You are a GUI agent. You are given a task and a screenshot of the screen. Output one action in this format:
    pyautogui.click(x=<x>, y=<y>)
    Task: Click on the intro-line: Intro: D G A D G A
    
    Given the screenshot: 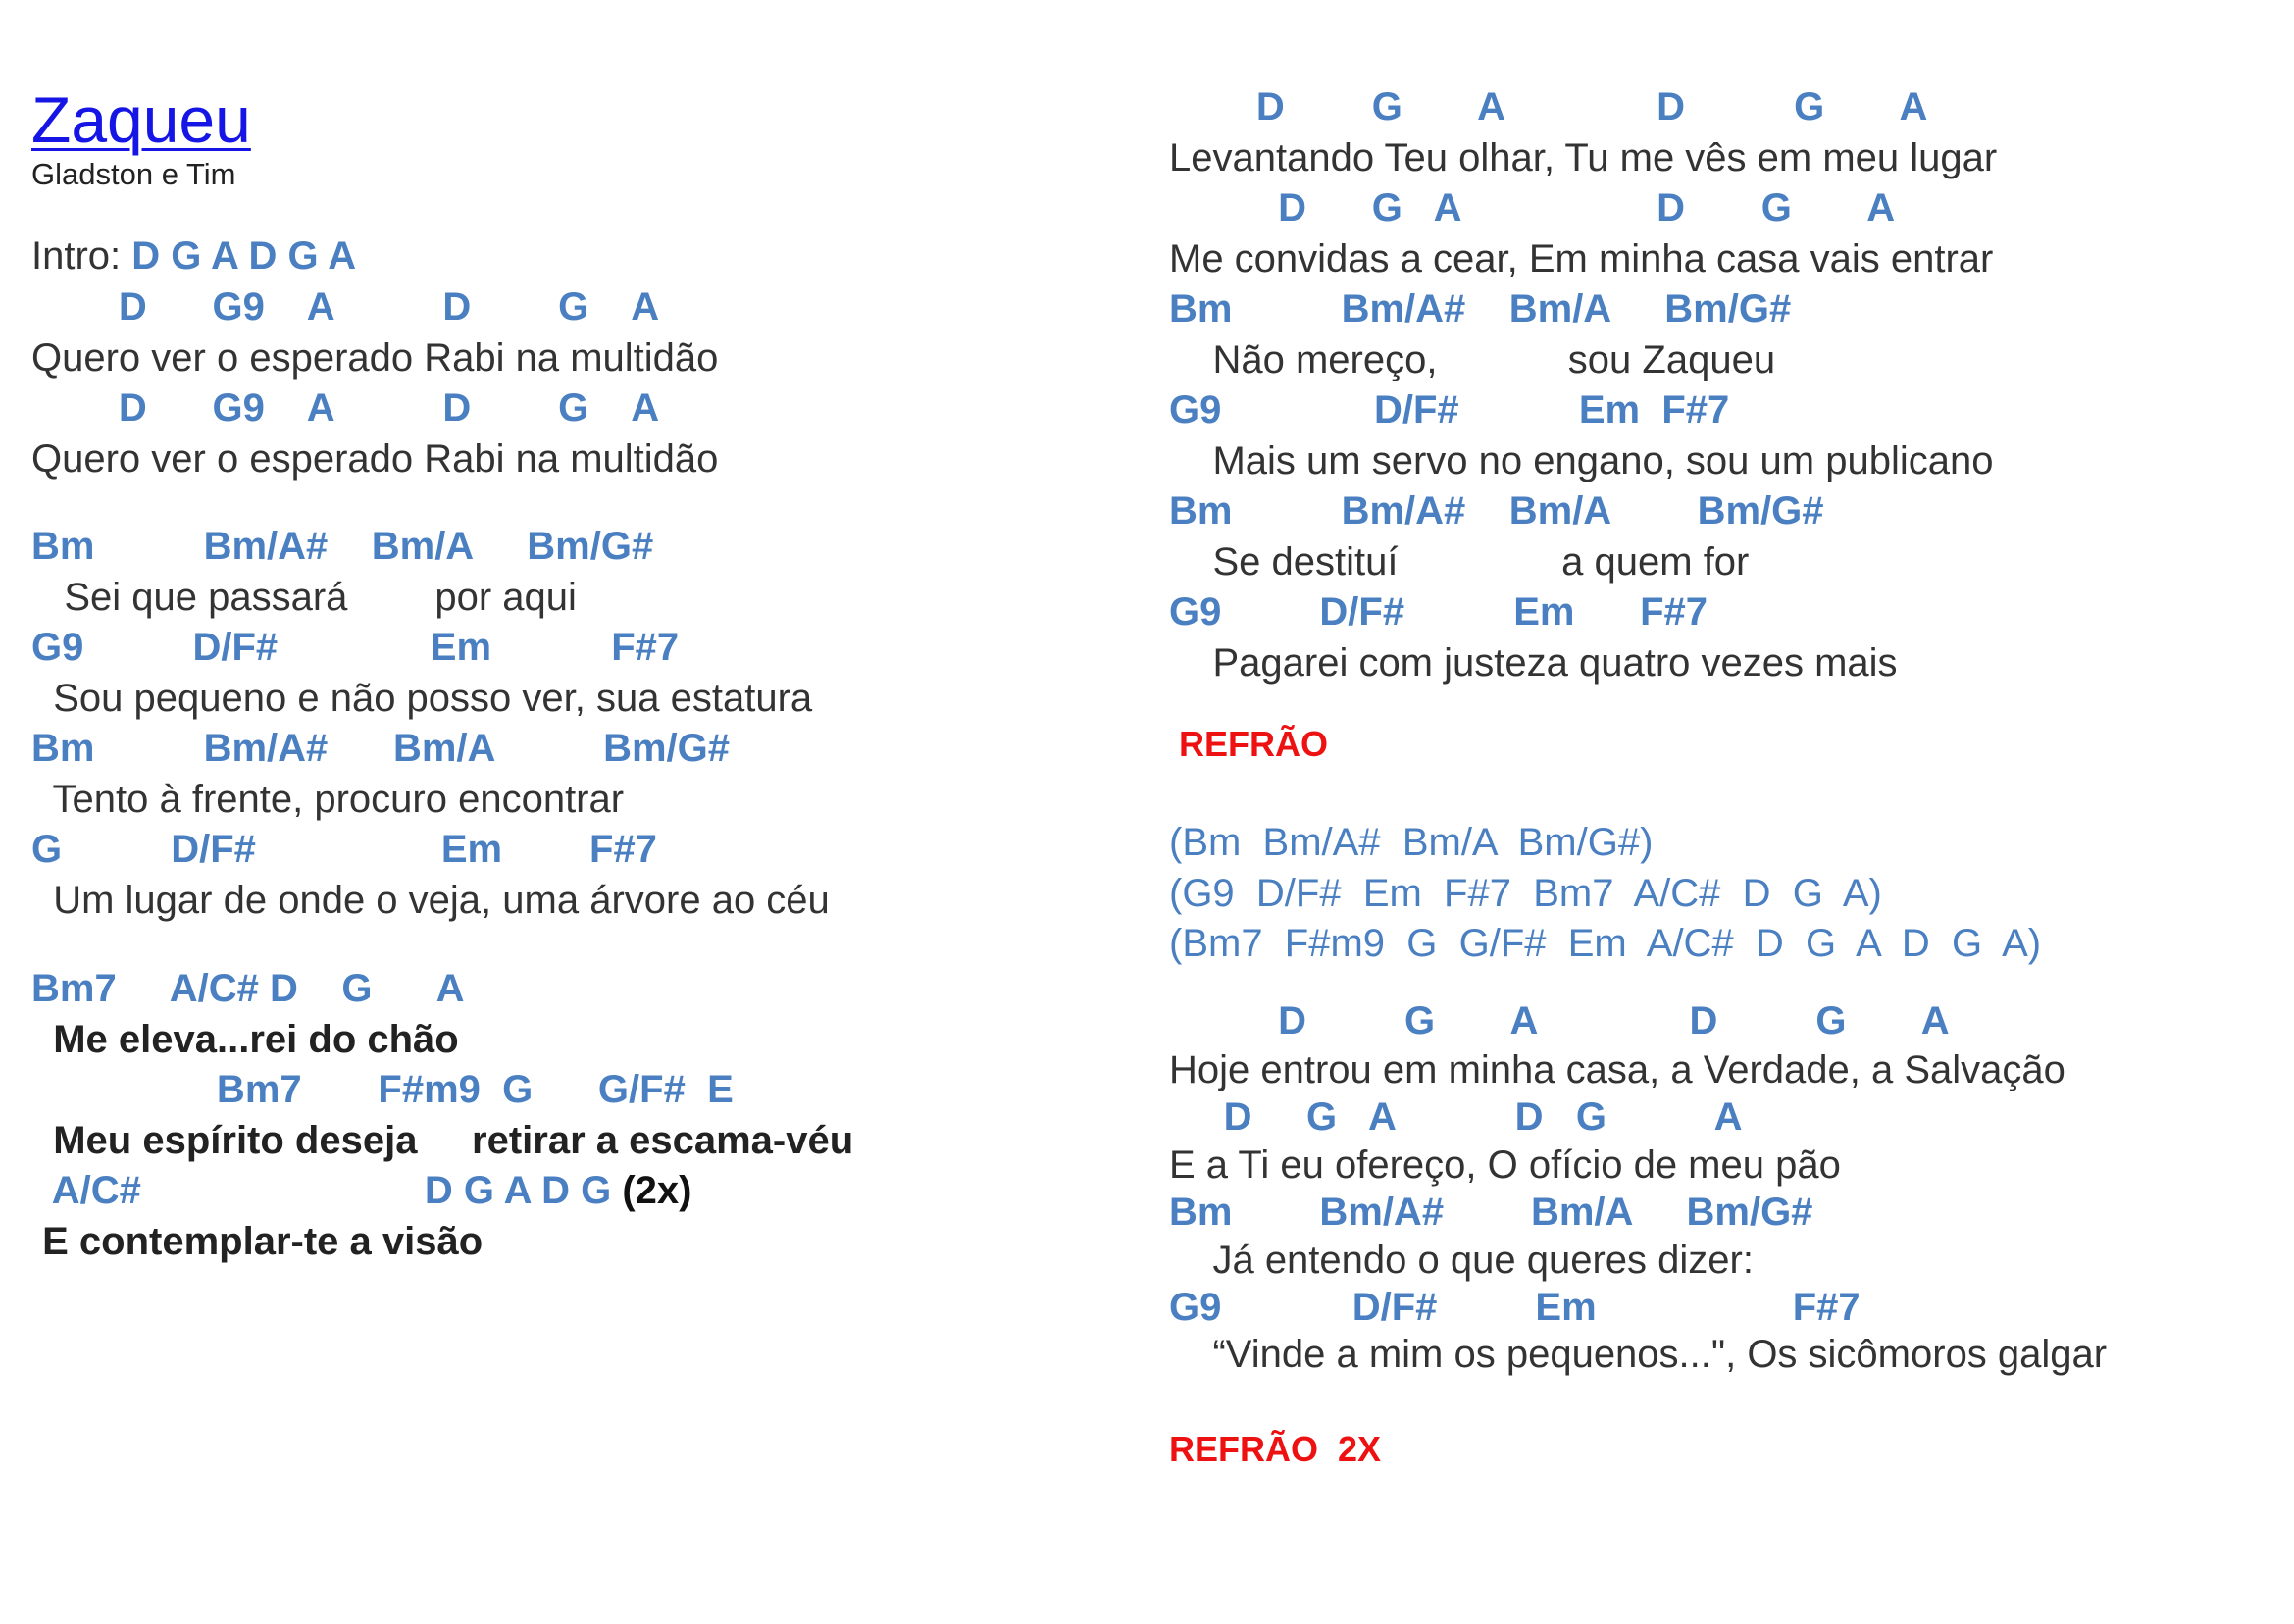 What is the action you would take?
    pyautogui.click(x=193, y=256)
    